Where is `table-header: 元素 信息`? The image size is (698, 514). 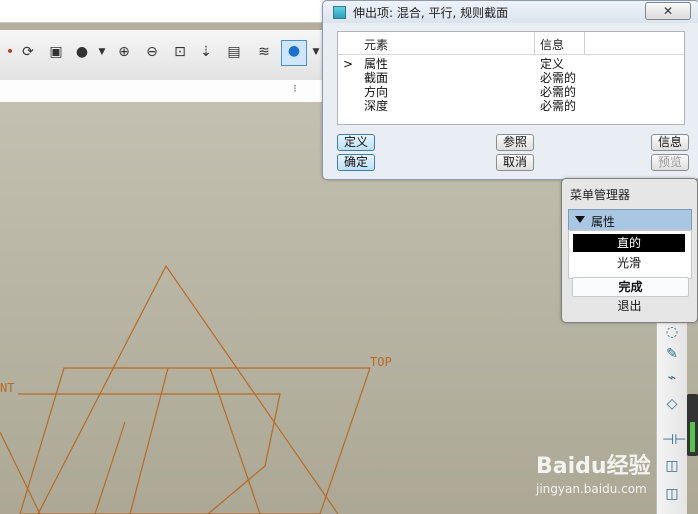 table-header: 元素 信息 is located at coordinates (511, 43).